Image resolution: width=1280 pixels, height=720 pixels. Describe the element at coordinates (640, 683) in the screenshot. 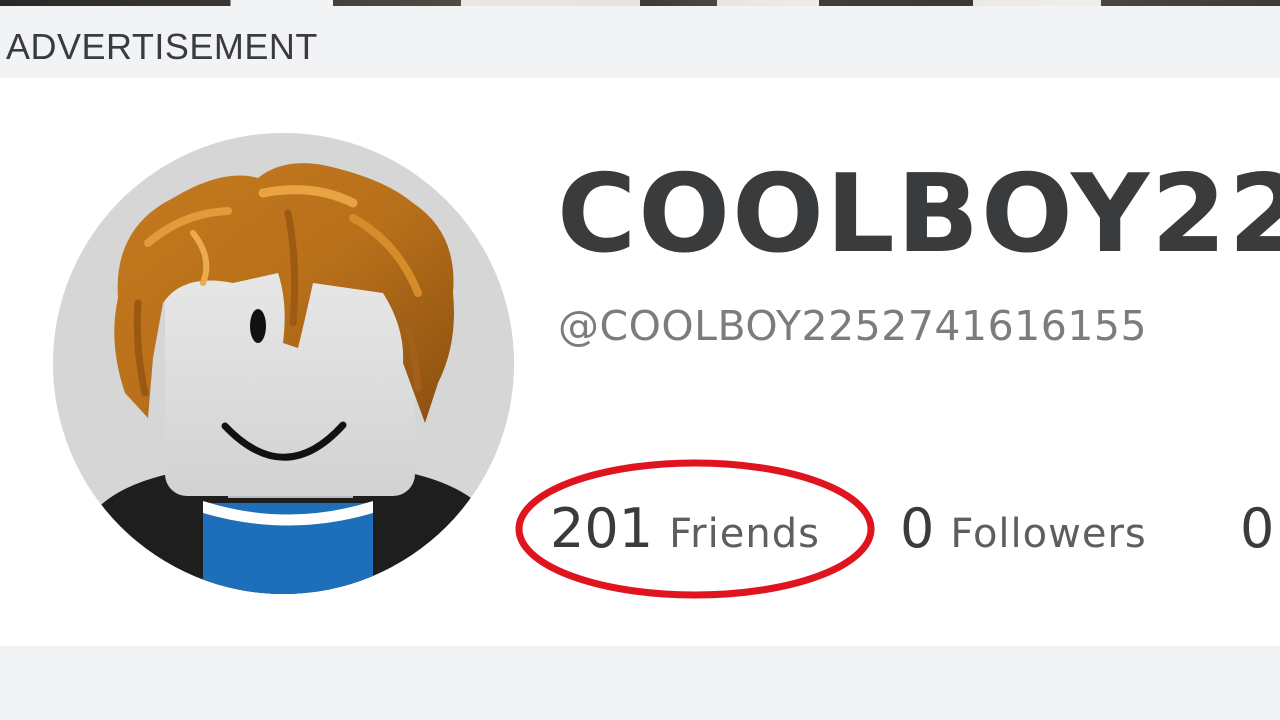

I see `page-background-band` at that location.